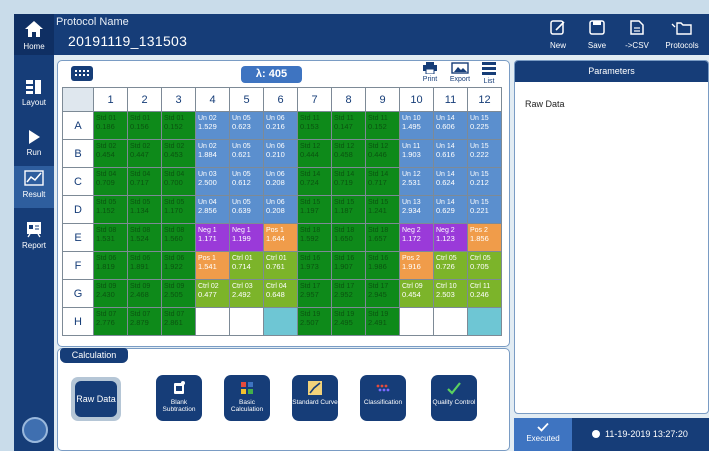 The width and height of the screenshot is (709, 451). Describe the element at coordinates (460, 72) in the screenshot. I see `export-button: Export` at that location.